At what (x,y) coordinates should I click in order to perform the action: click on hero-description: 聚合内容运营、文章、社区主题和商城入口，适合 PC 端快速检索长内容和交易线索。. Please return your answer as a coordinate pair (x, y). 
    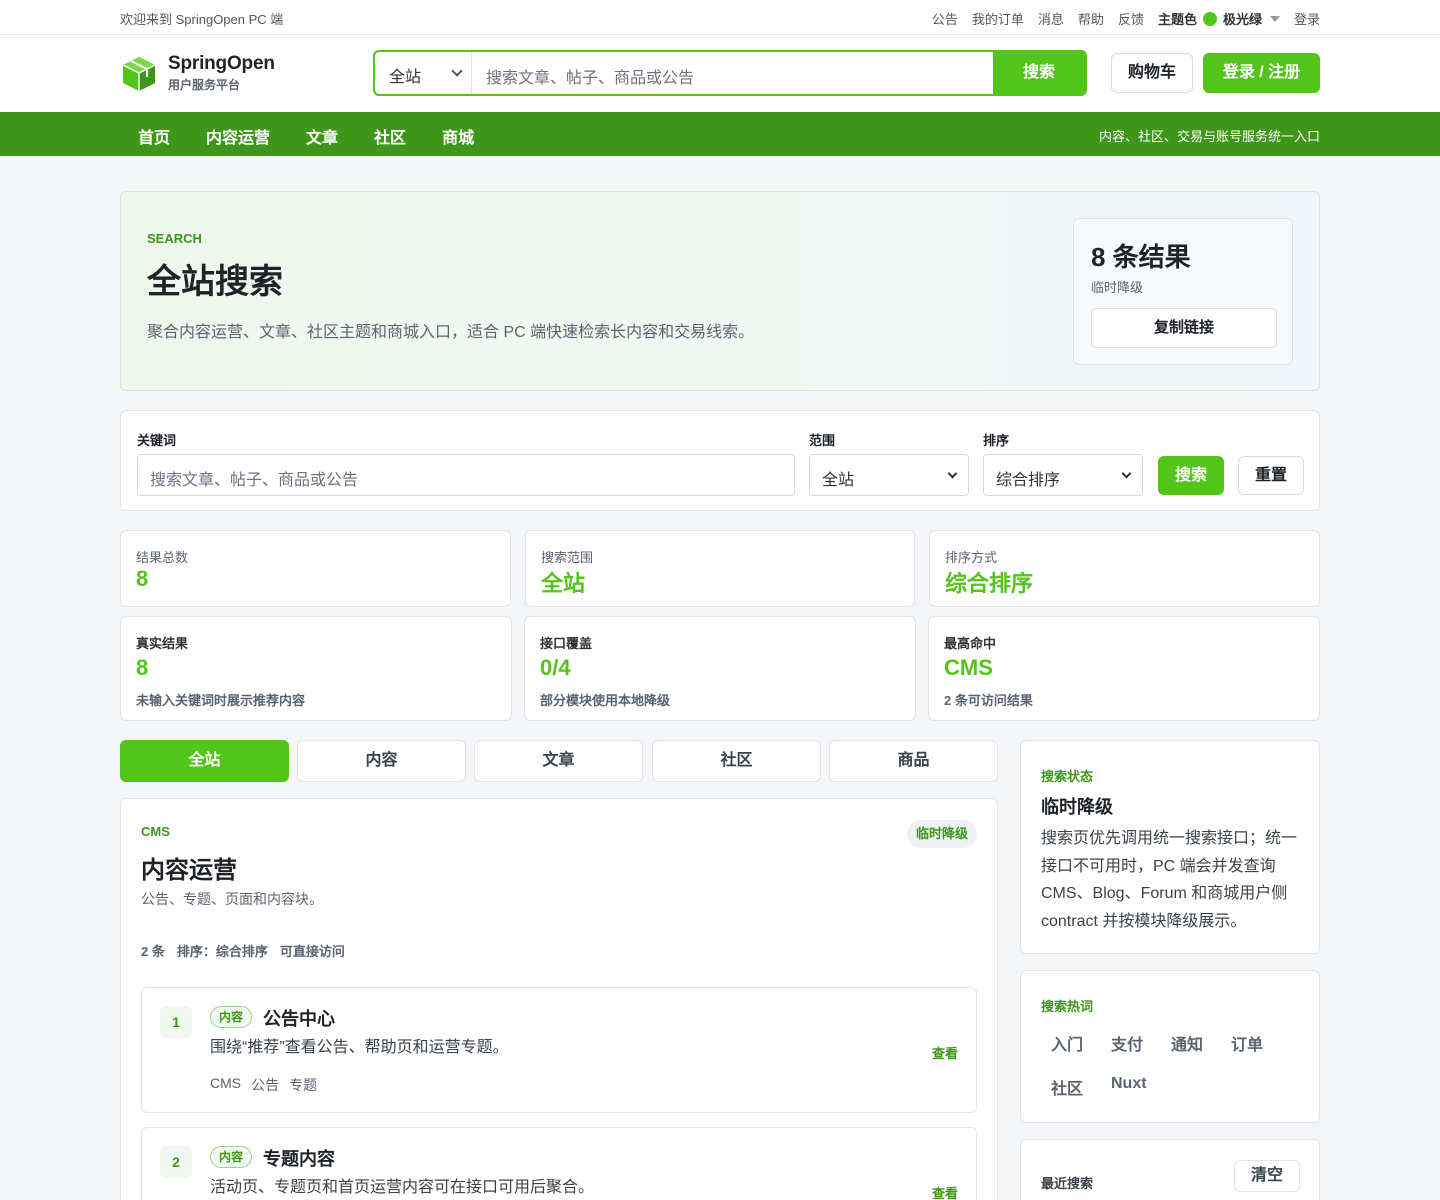
    Looking at the image, I should click on (451, 332).